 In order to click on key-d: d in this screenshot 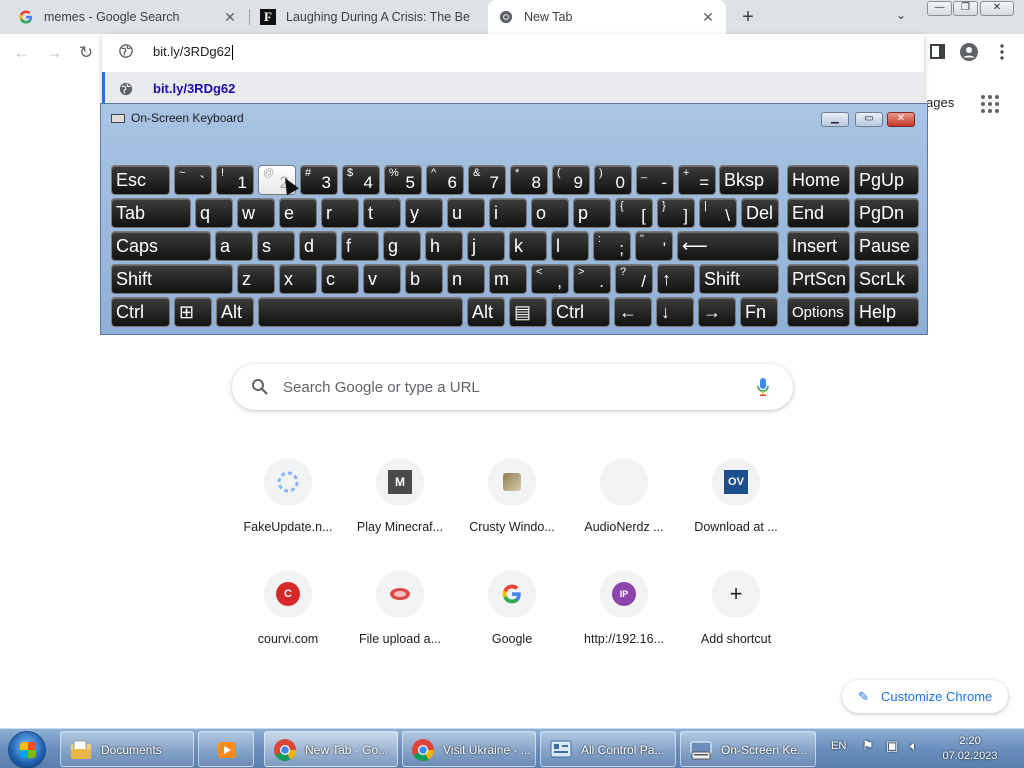, I will do `click(318, 246)`.